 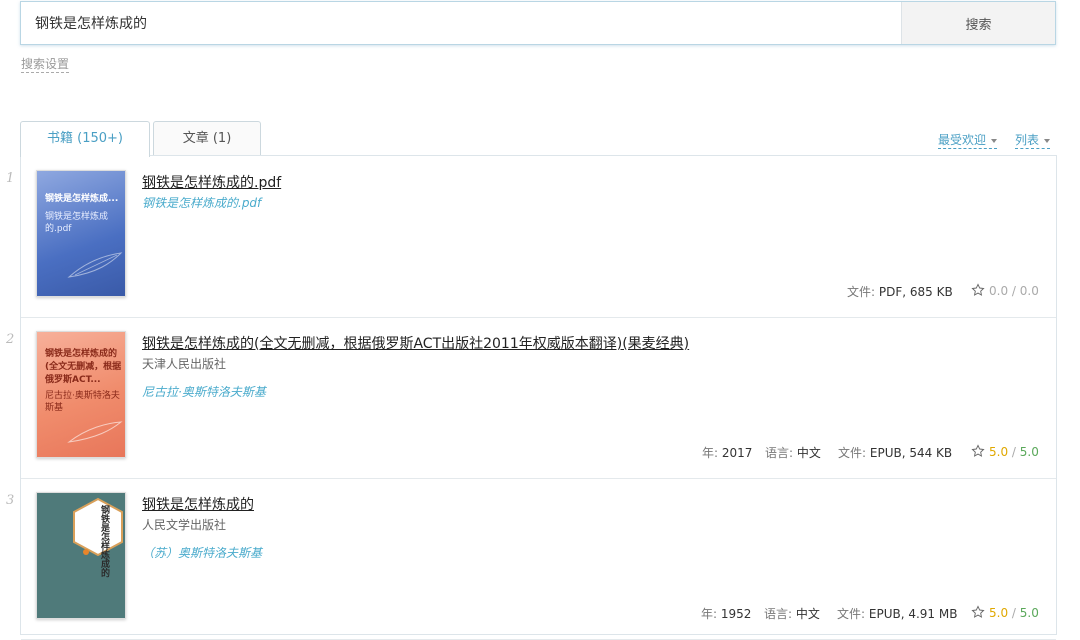 What do you see at coordinates (913, 614) in the screenshot?
I see `file-value: EPUB, 4.91 MB` at bounding box center [913, 614].